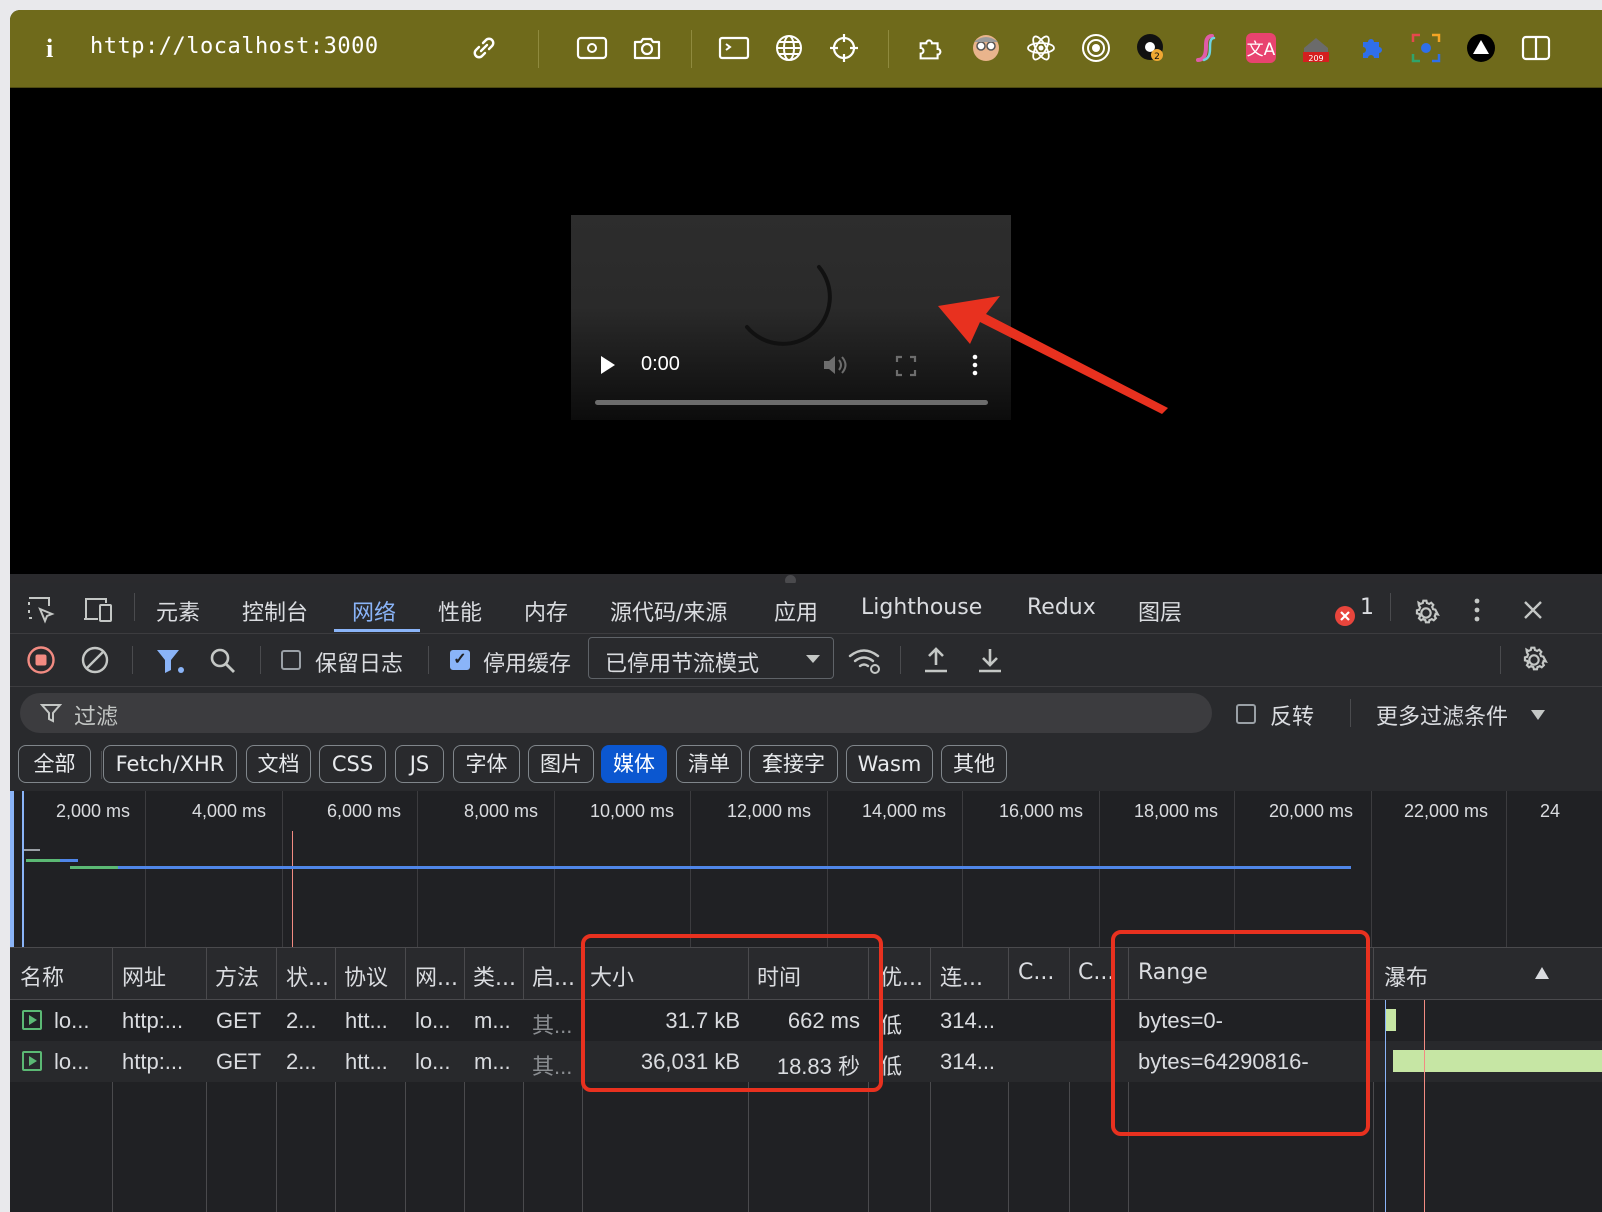  I want to click on inspect-element-icon, so click(41, 610).